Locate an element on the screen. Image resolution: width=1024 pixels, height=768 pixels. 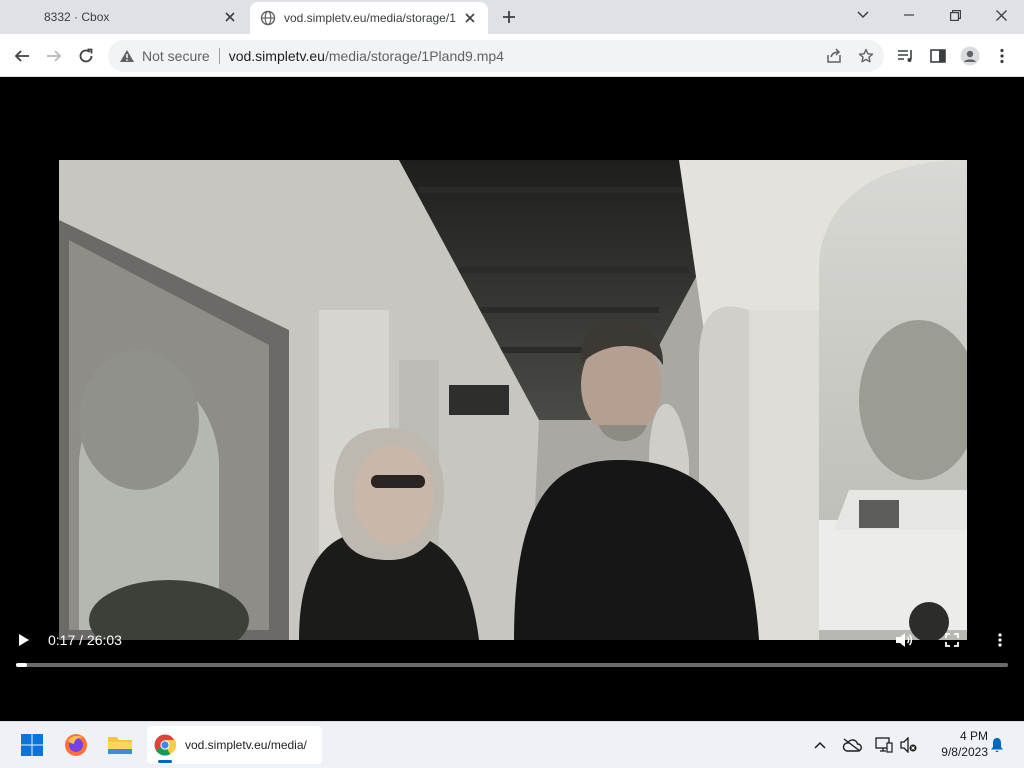
url-path: /media/storage/1Pland9.mp4 is located at coordinates (414, 56).